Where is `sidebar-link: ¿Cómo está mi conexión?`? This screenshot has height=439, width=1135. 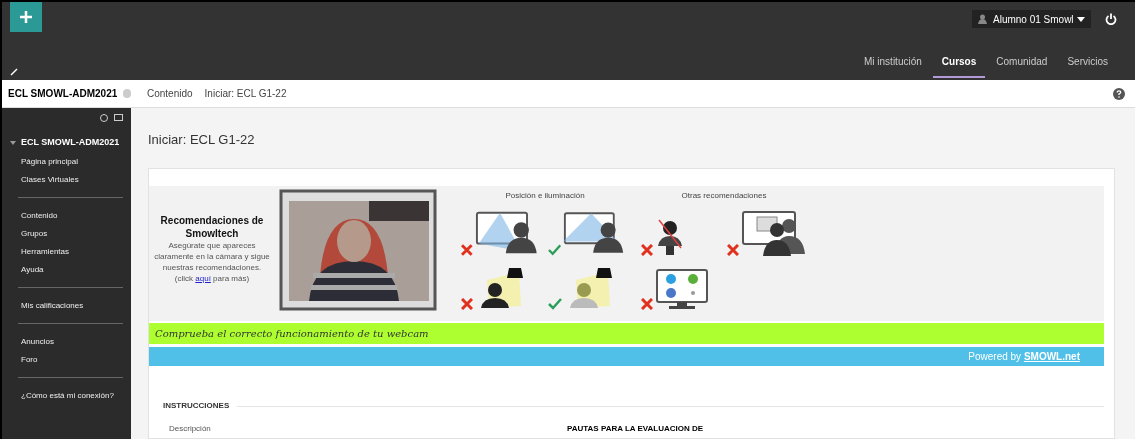
sidebar-link: ¿Cómo está mi conexión? is located at coordinates (72, 395).